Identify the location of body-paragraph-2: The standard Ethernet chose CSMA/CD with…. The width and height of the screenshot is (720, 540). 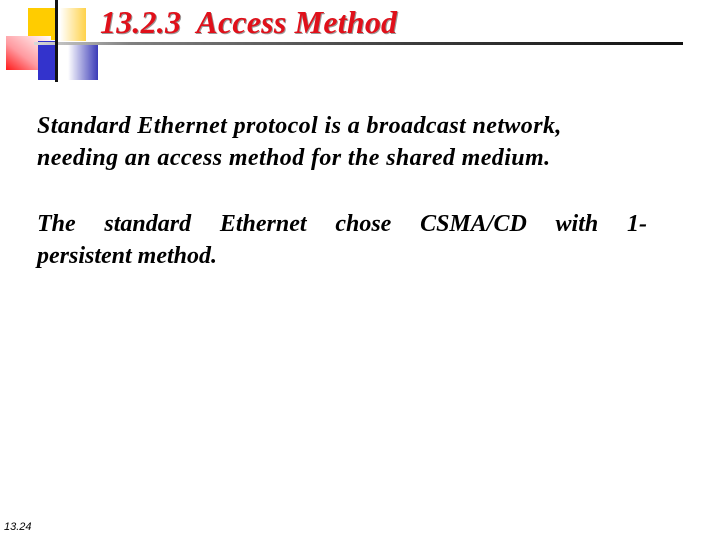
(342, 240).